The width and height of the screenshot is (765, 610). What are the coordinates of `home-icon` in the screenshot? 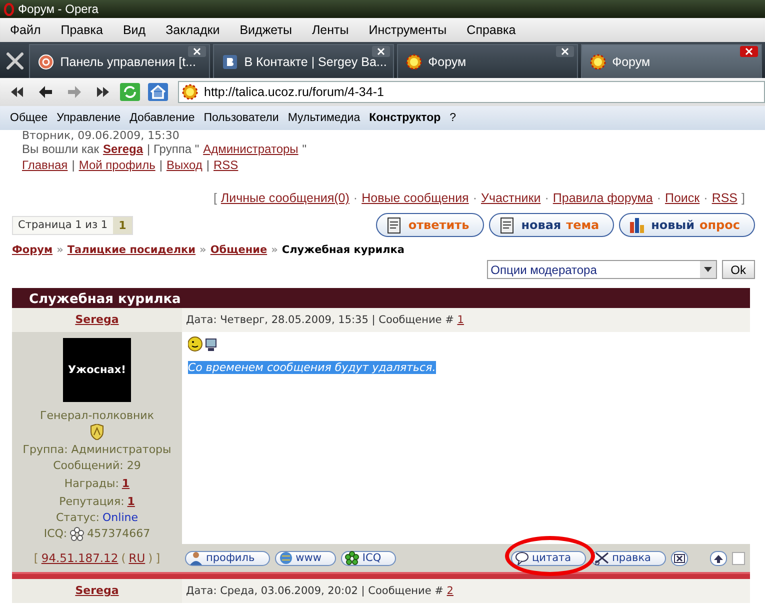 It's located at (158, 92).